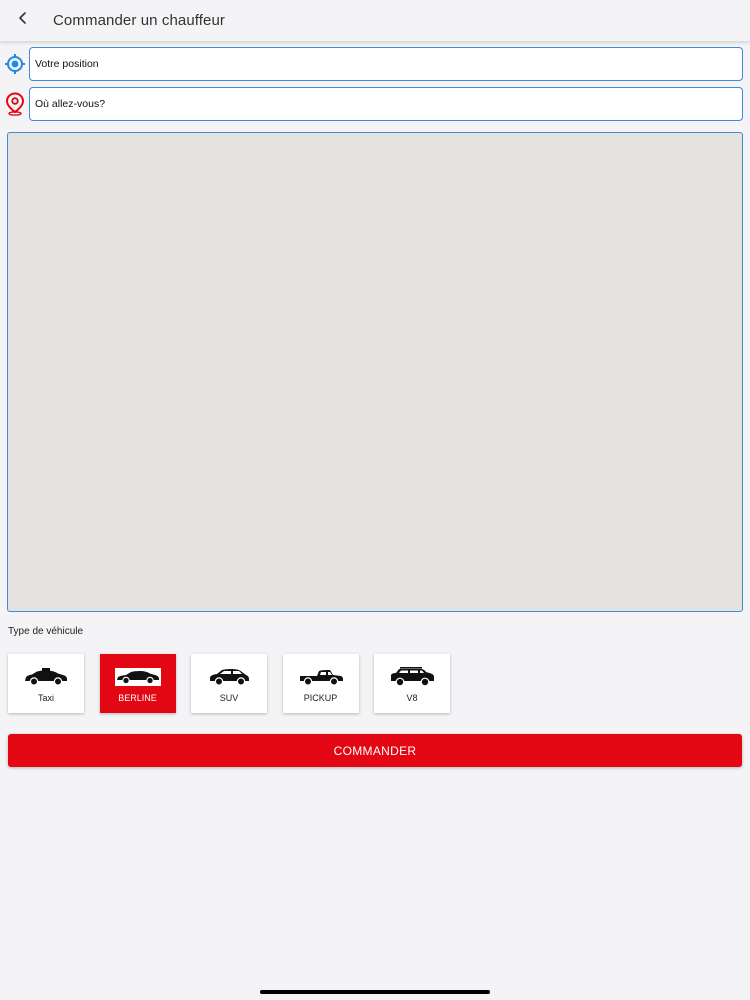  What do you see at coordinates (15, 104) in the screenshot?
I see `map-pin-icon` at bounding box center [15, 104].